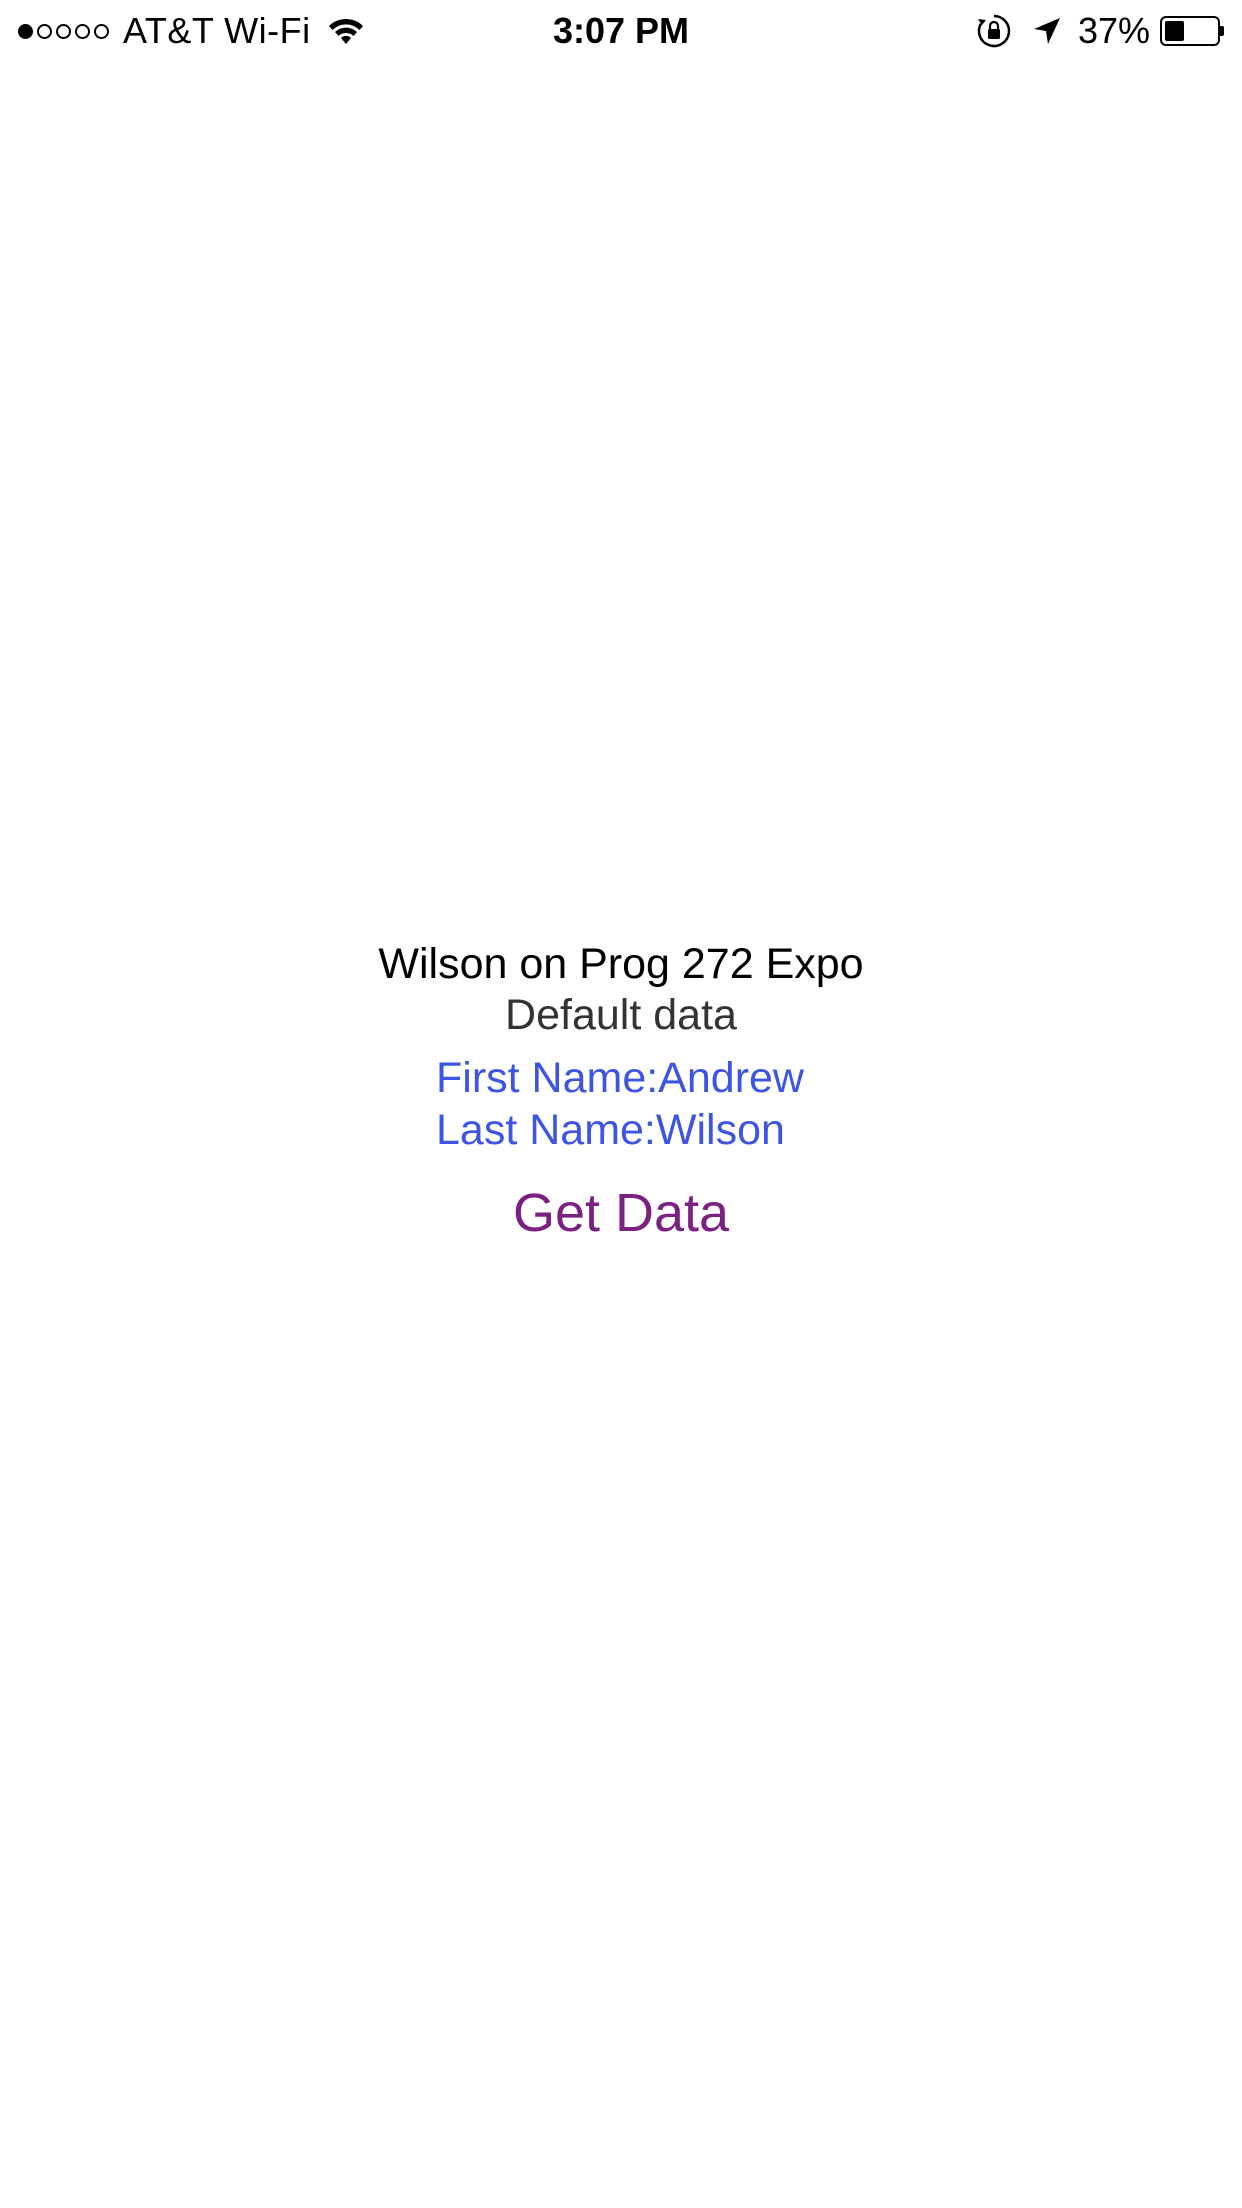 The image size is (1242, 2208). What do you see at coordinates (994, 31) in the screenshot?
I see `rotation-lock-icon` at bounding box center [994, 31].